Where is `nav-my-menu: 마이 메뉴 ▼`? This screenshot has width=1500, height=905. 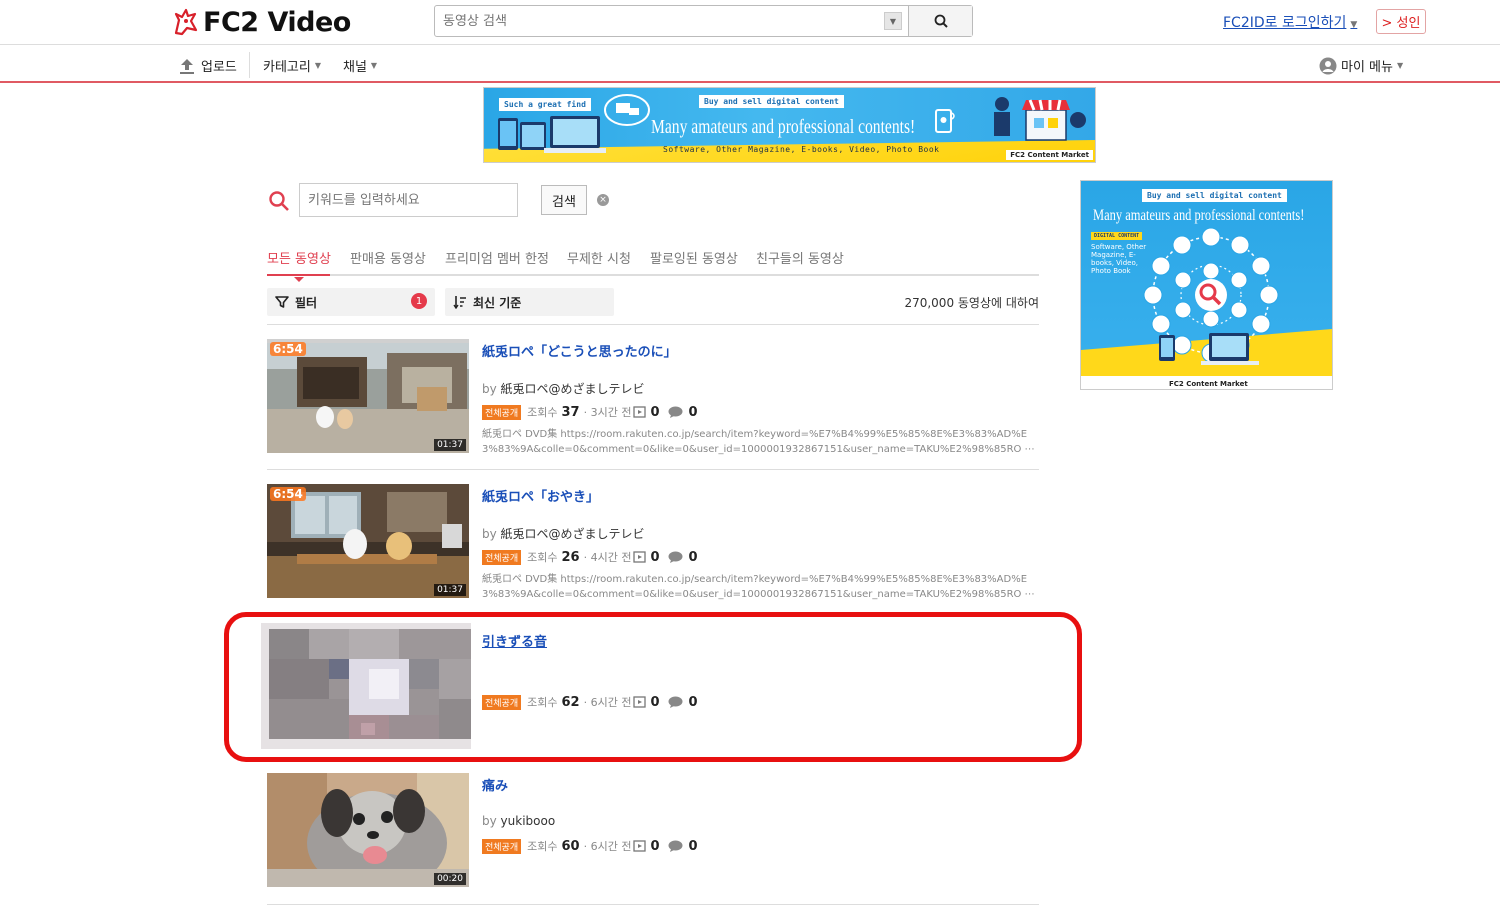 nav-my-menu: 마이 메뉴 ▼ is located at coordinates (1361, 65).